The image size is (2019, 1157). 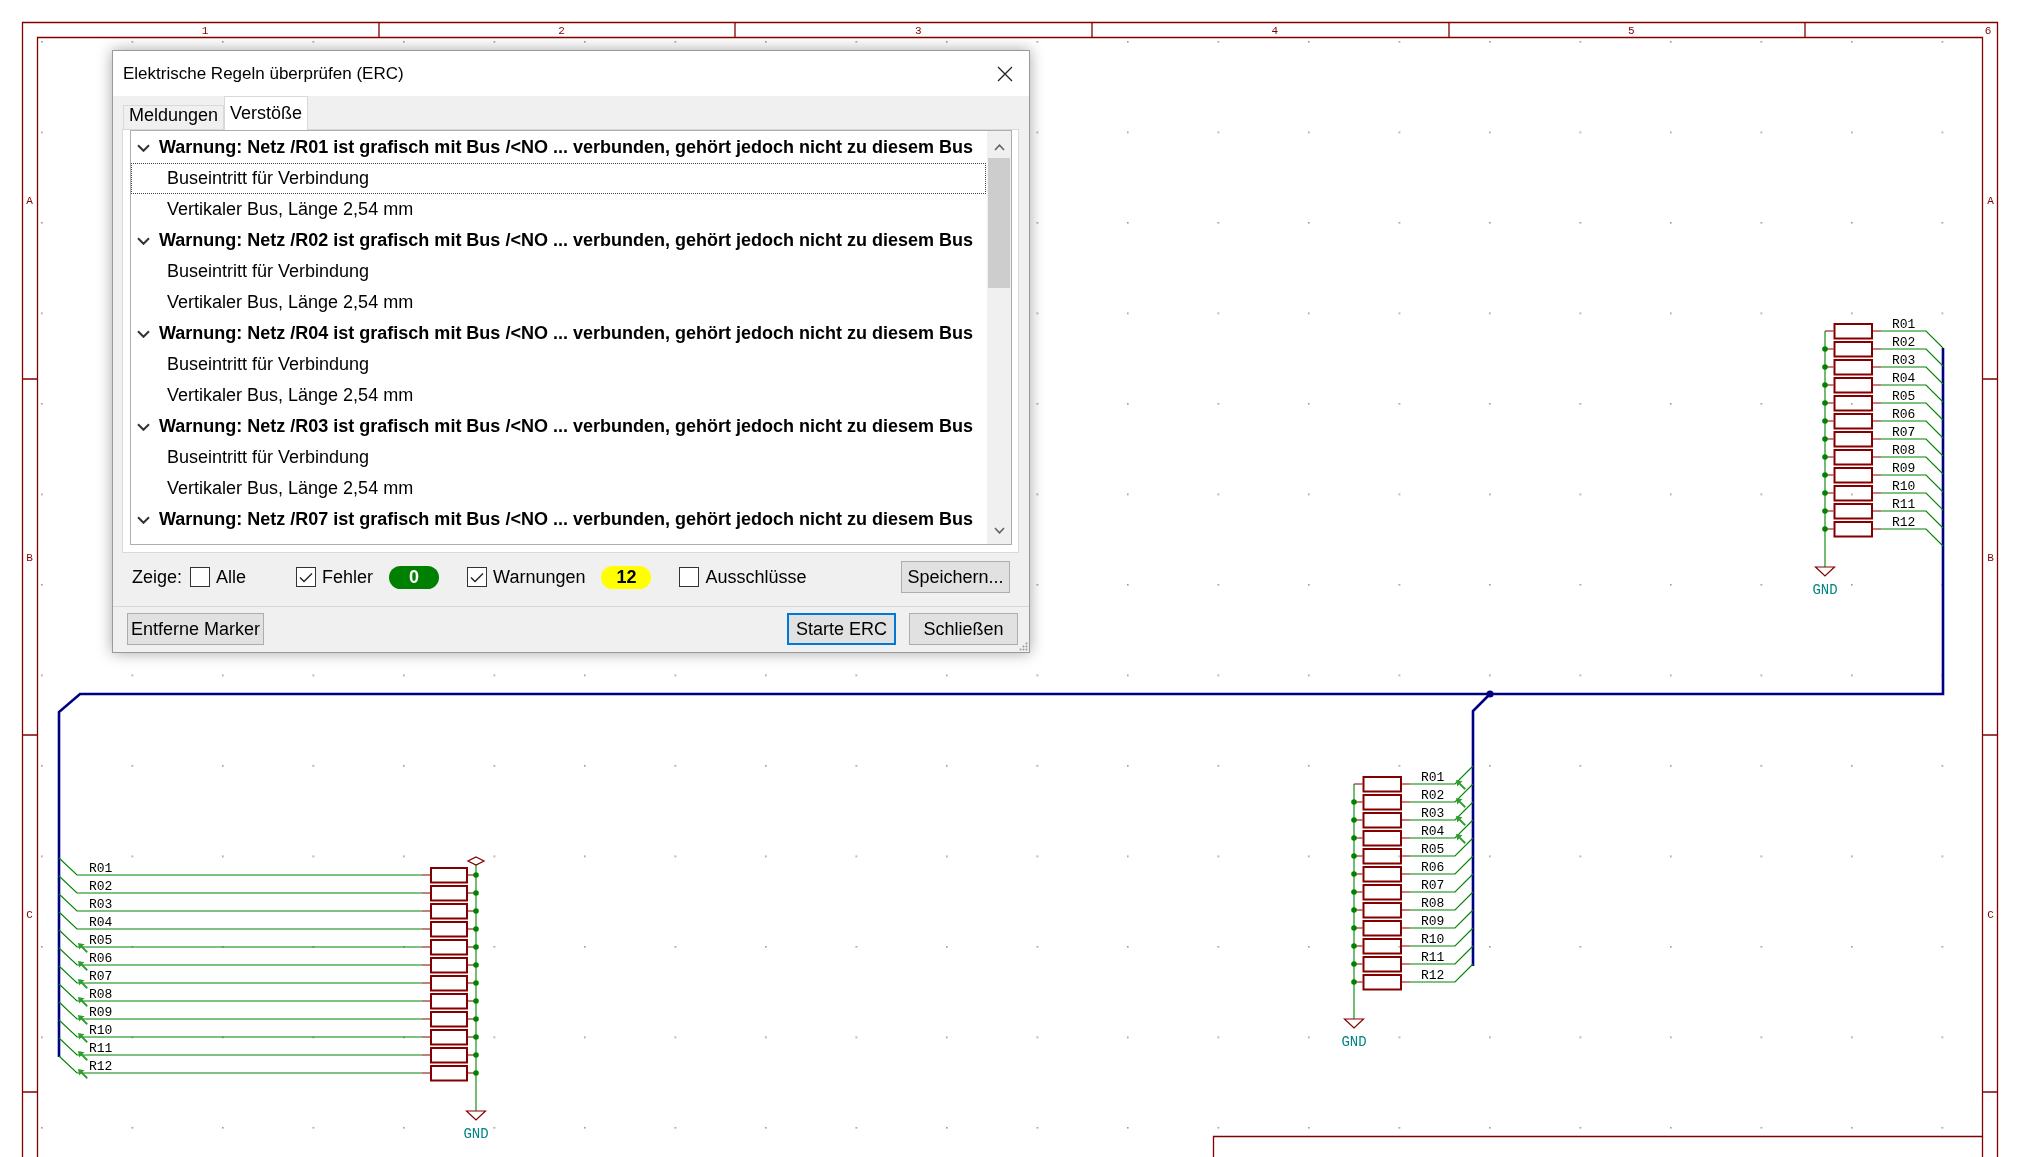 I want to click on tree-row: Warnung: Netz /R03 ist grafisch mit Bus /<NO ... verbunden, gehört jedoch nicht zu diesem Bus, so click(x=558, y=426).